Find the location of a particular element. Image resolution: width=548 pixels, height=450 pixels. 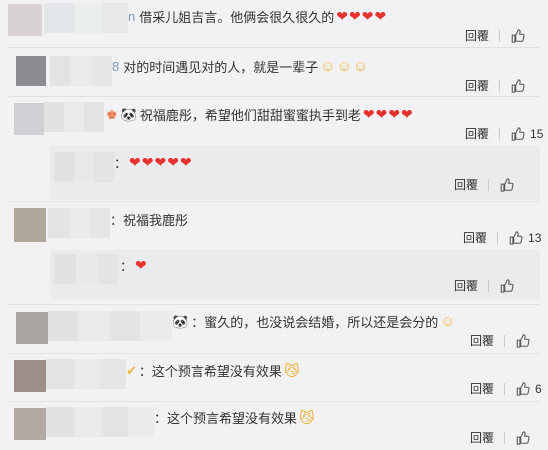

comment-text: ： 祝福我鹿彤 is located at coordinates (149, 219).